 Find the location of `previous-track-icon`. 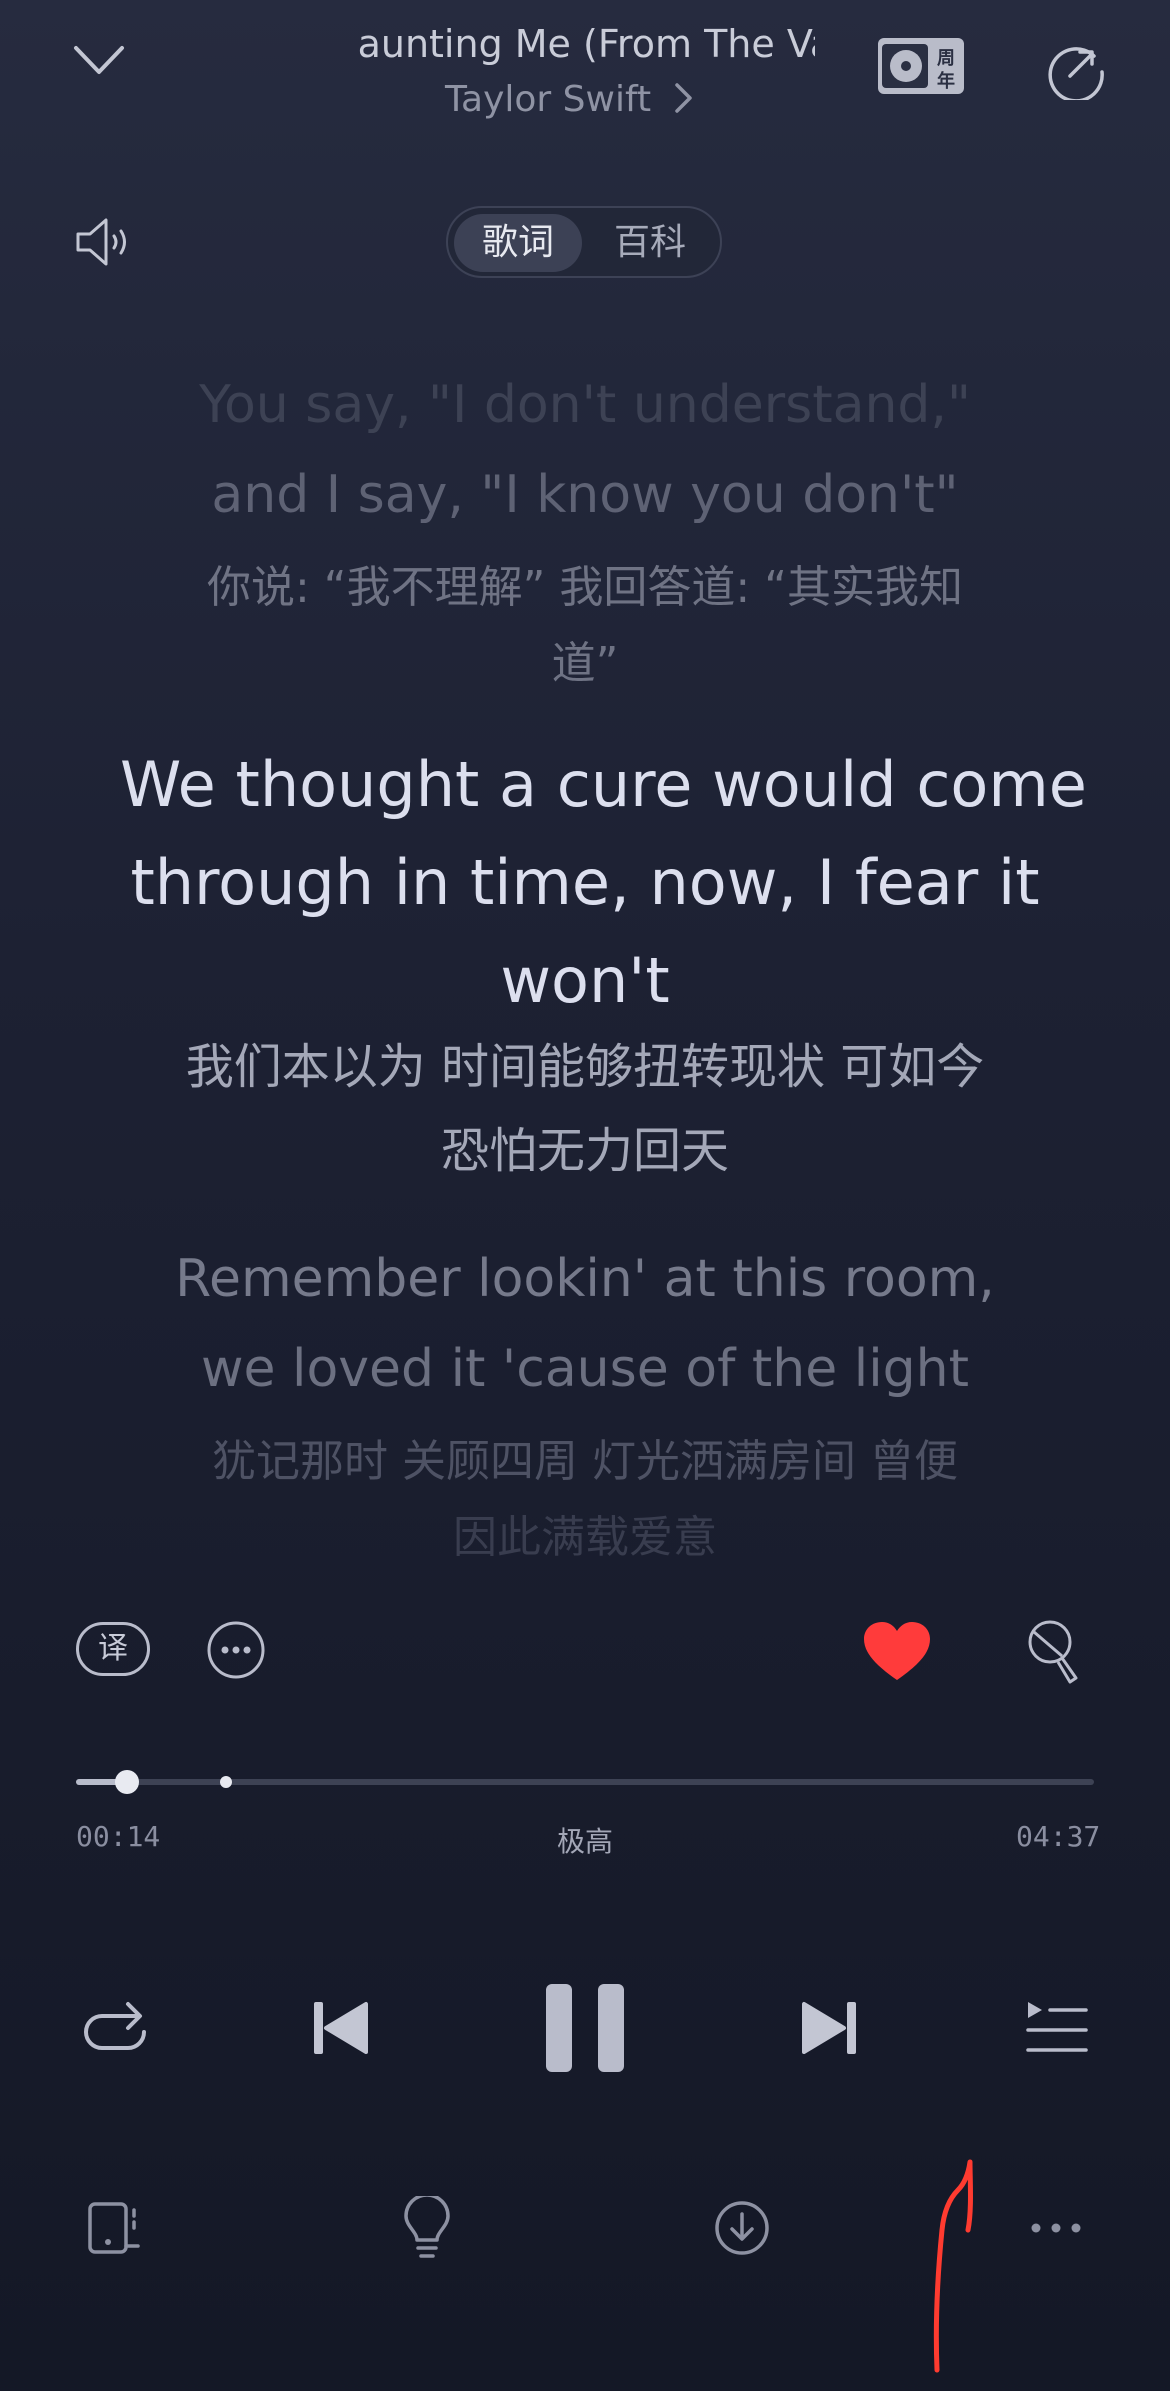

previous-track-icon is located at coordinates (341, 2028).